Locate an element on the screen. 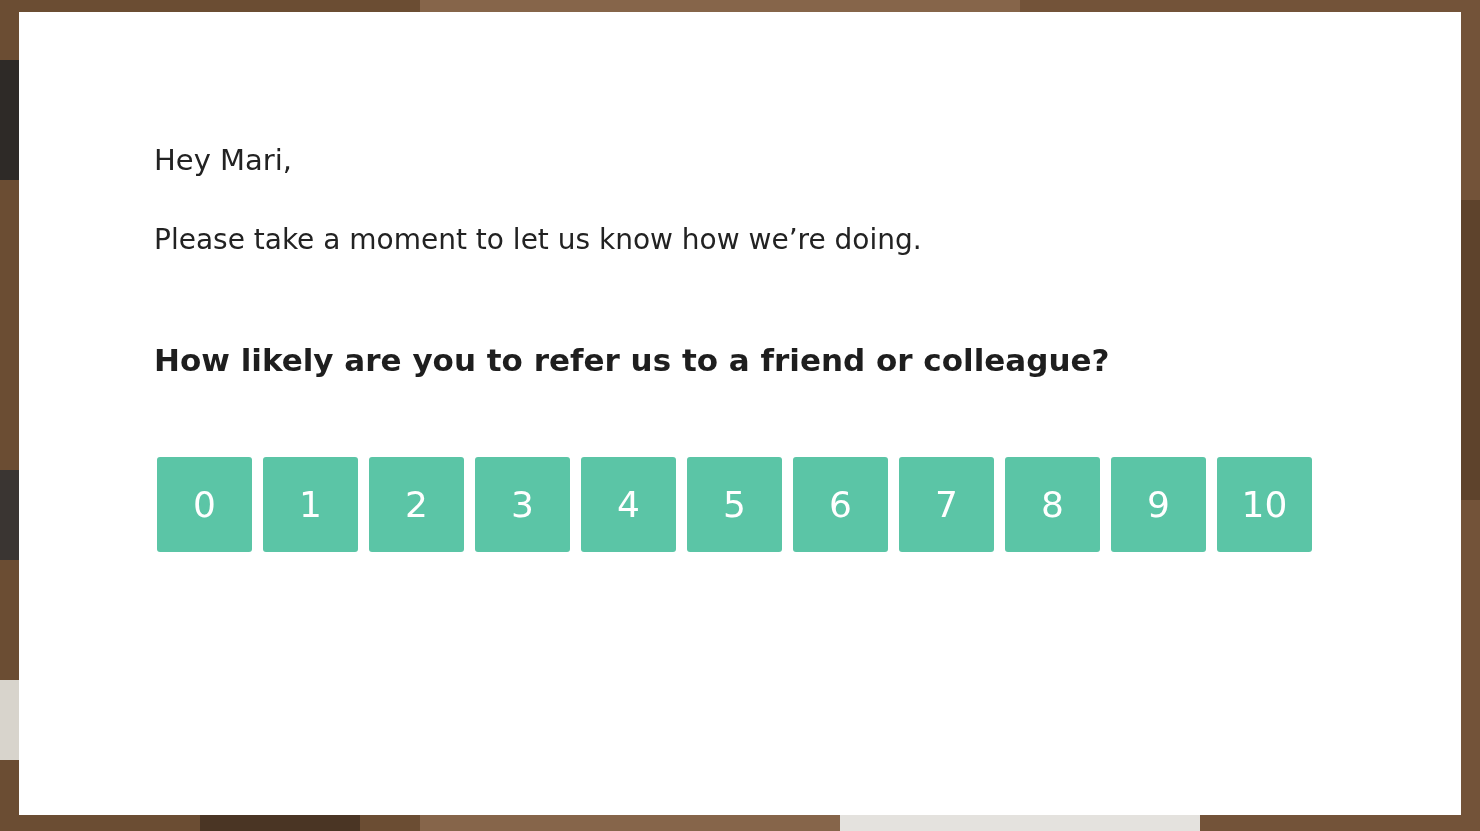  score-button: 9 is located at coordinates (1158, 504).